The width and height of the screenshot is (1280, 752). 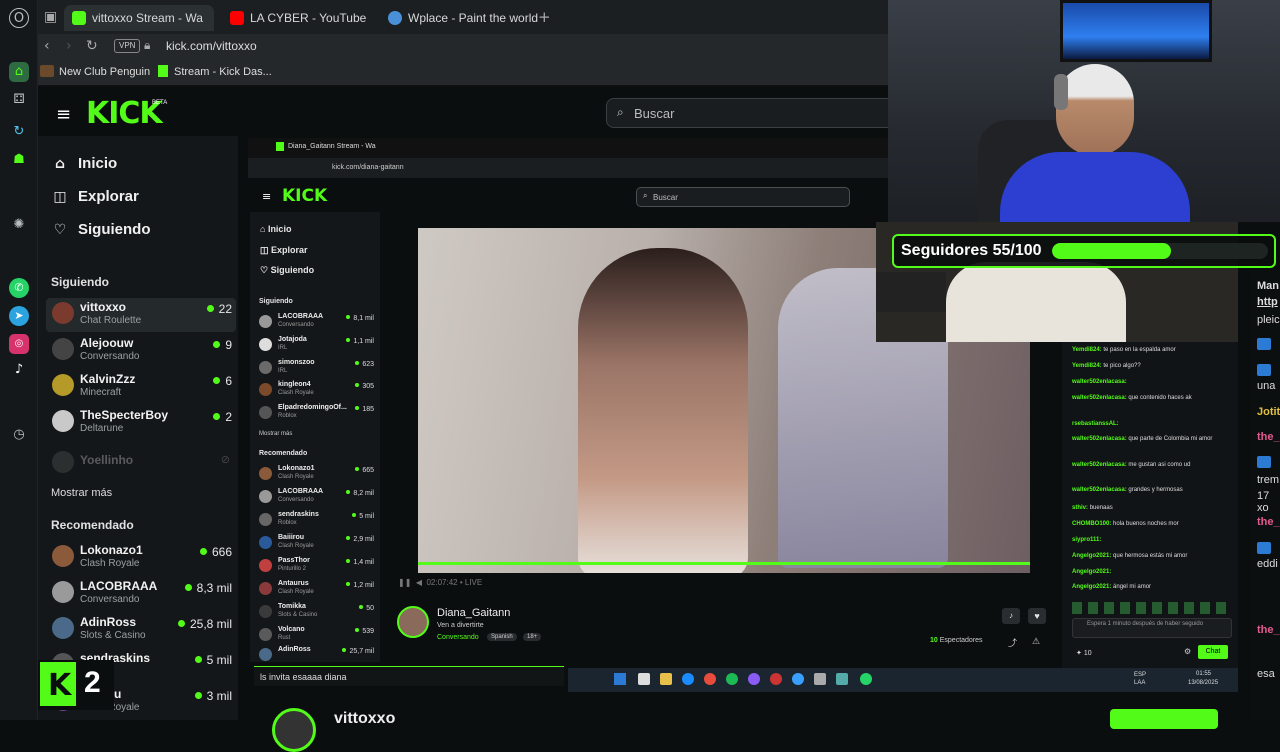 What do you see at coordinates (141, 464) in the screenshot?
I see `channel-item-yoellinho-offline: Yoellinho ⊘` at bounding box center [141, 464].